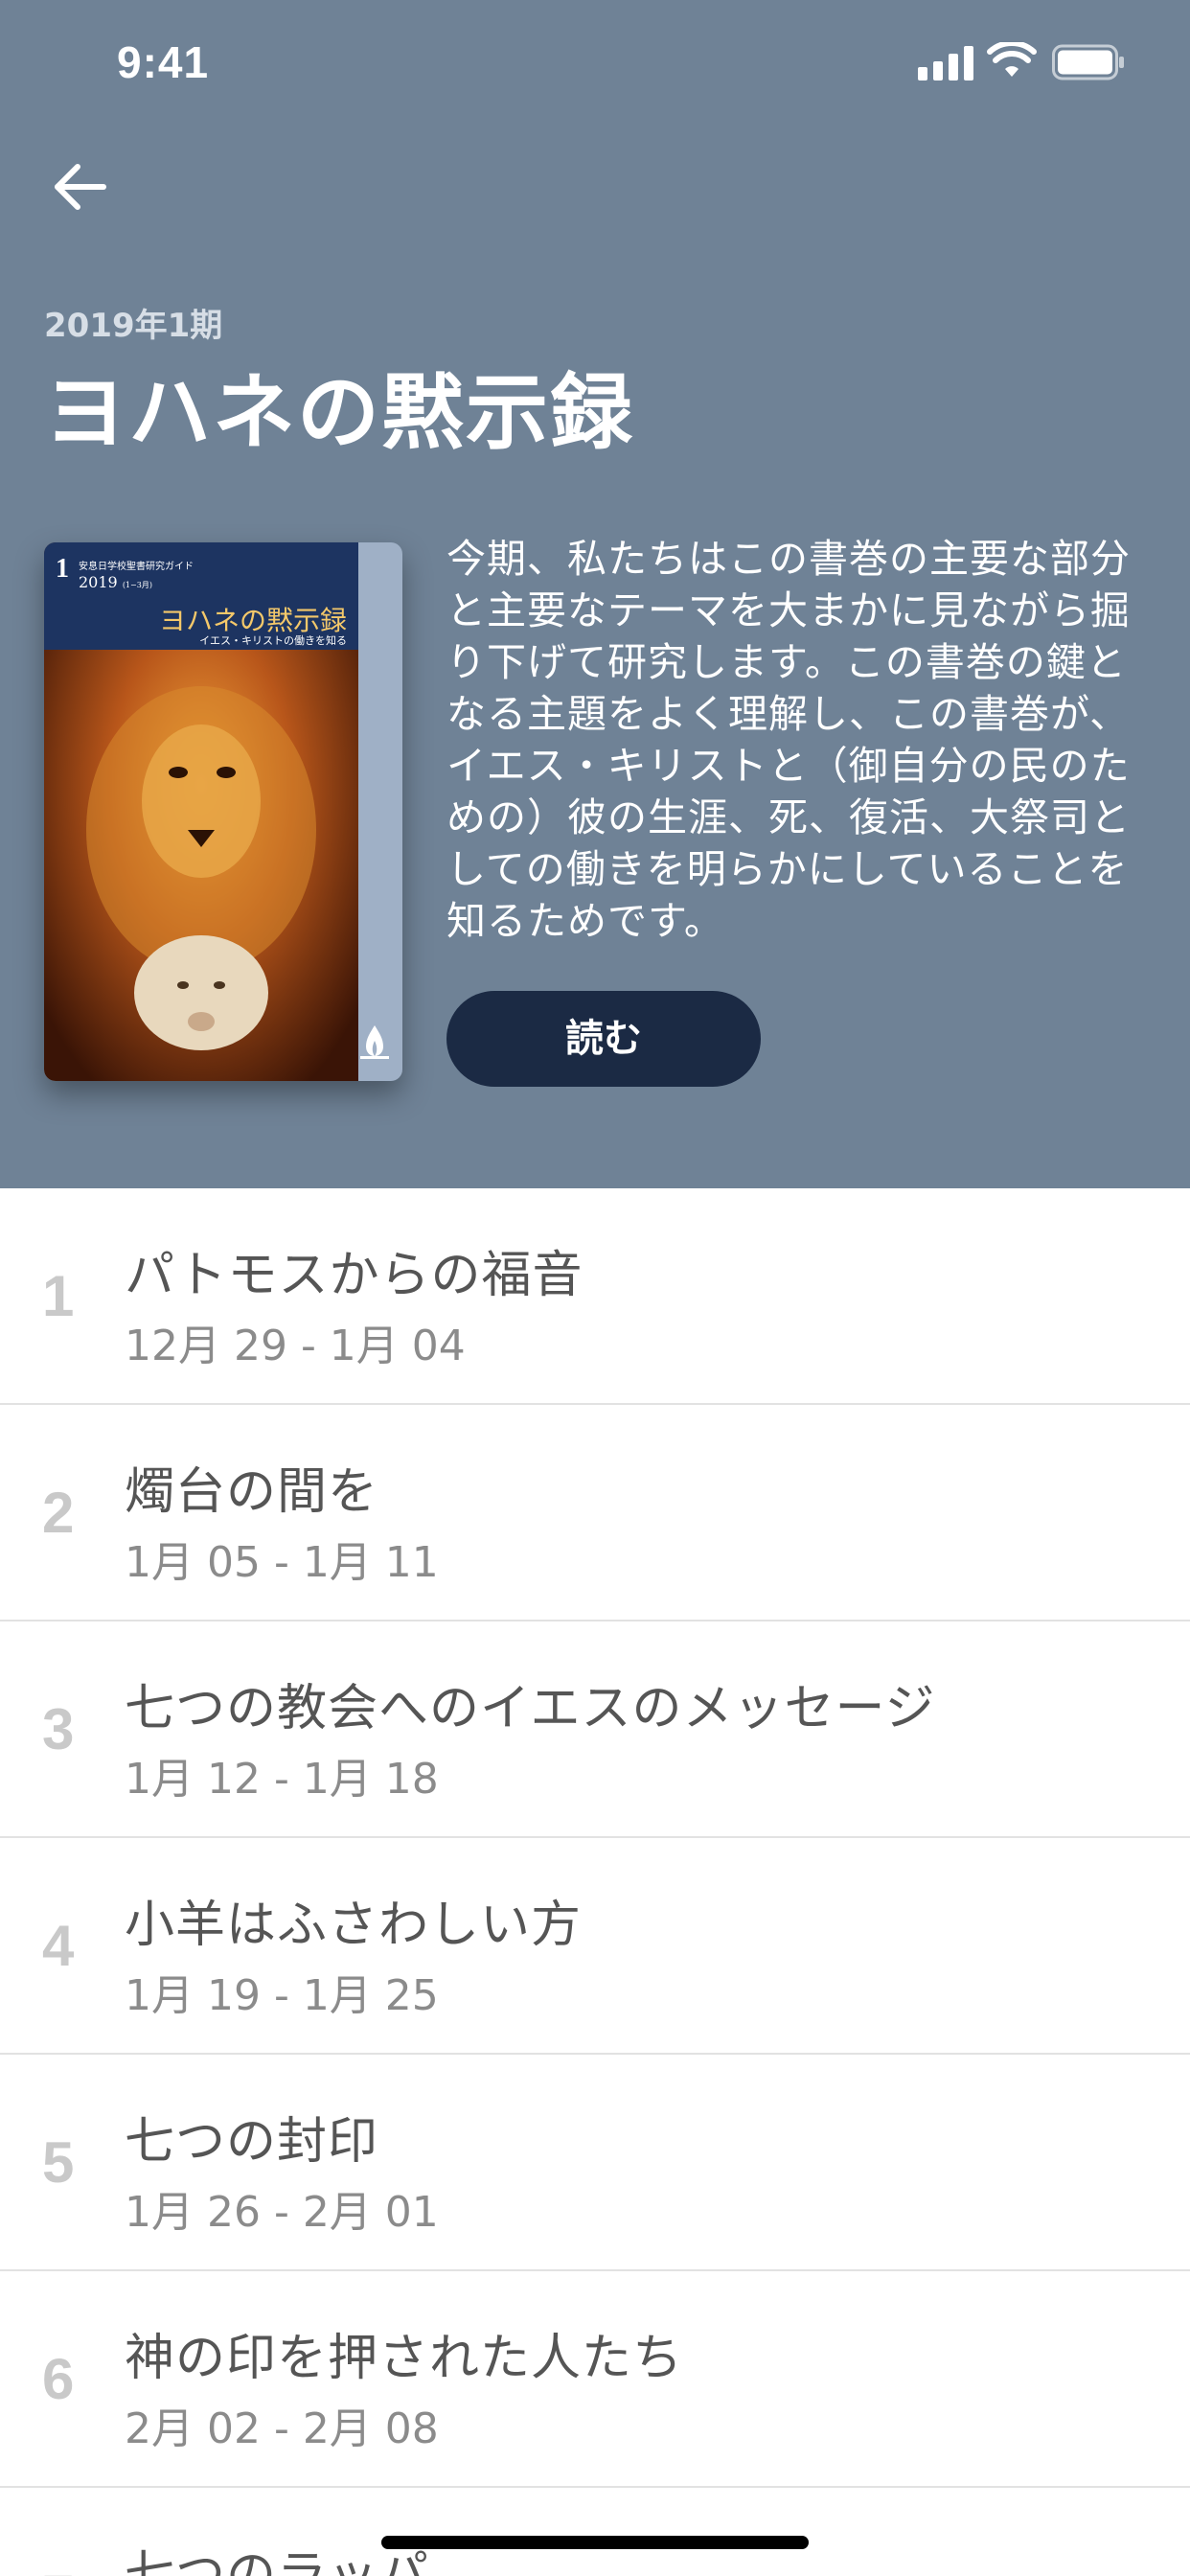 The height and width of the screenshot is (2576, 1190). What do you see at coordinates (59, 2379) in the screenshot?
I see `lesson-number: 6` at bounding box center [59, 2379].